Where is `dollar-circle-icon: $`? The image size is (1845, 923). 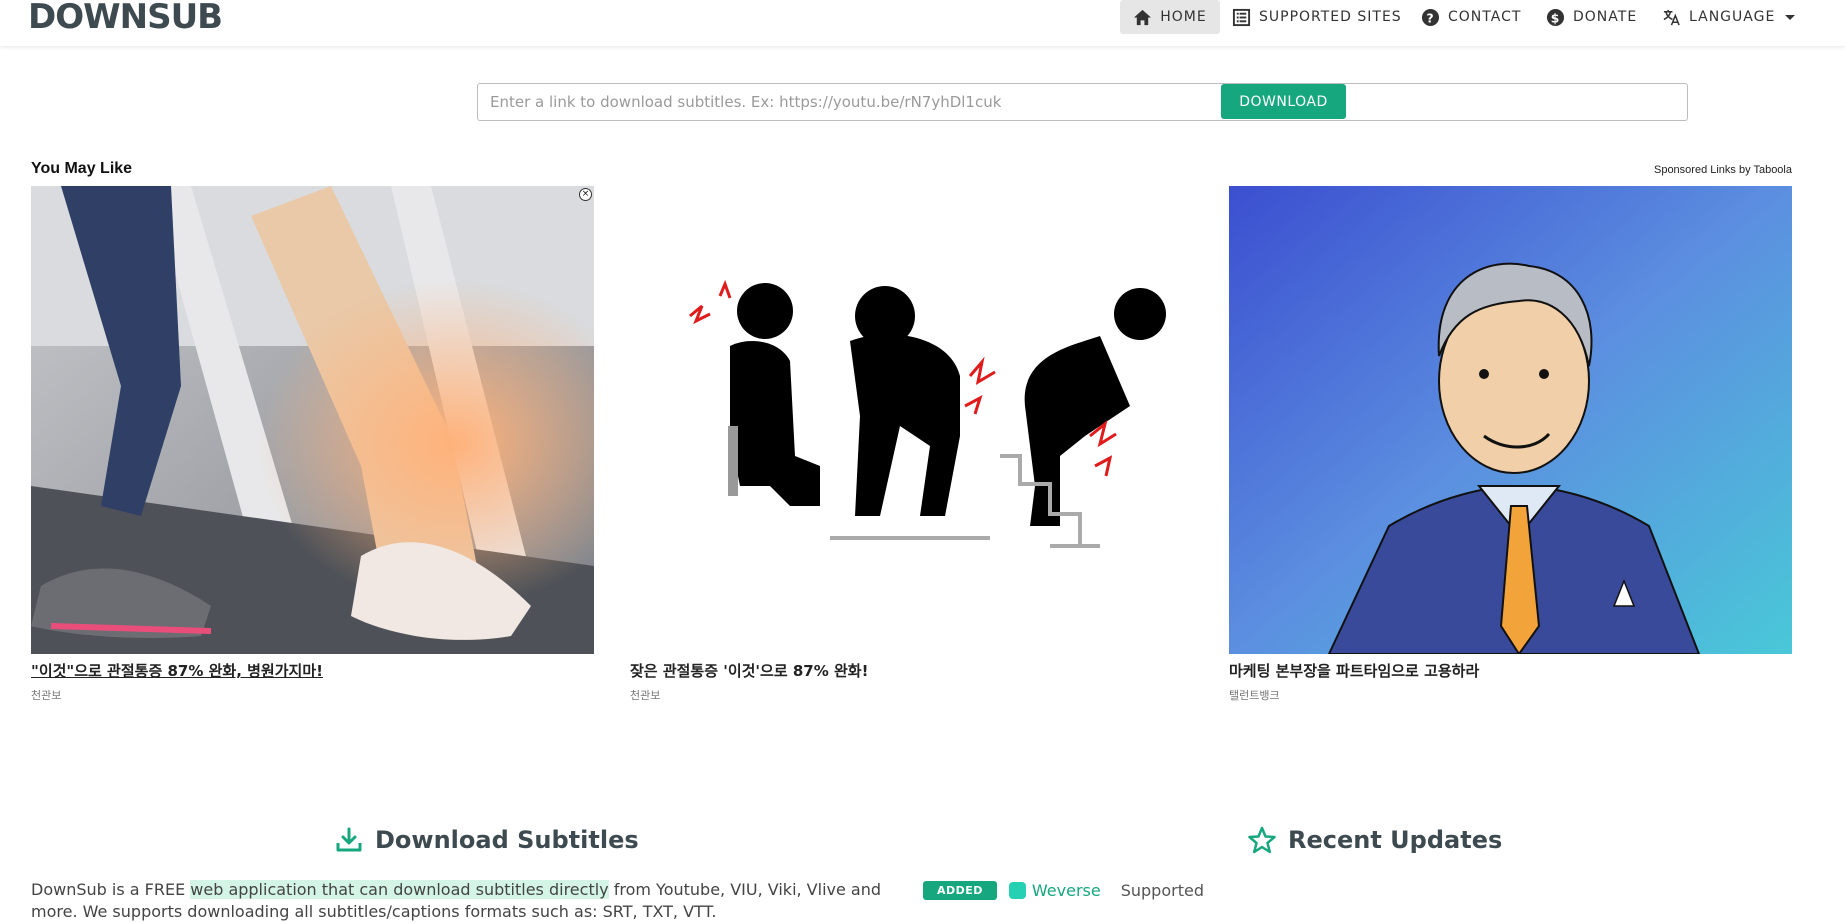
dollar-circle-icon: $ is located at coordinates (1555, 17).